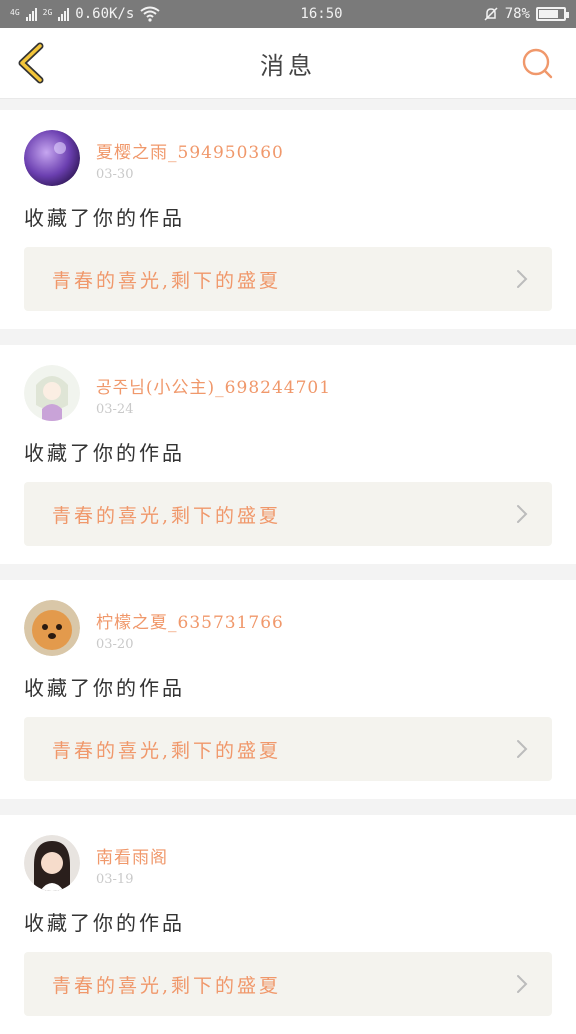 This screenshot has width=576, height=1034. I want to click on battery-icon, so click(552, 14).